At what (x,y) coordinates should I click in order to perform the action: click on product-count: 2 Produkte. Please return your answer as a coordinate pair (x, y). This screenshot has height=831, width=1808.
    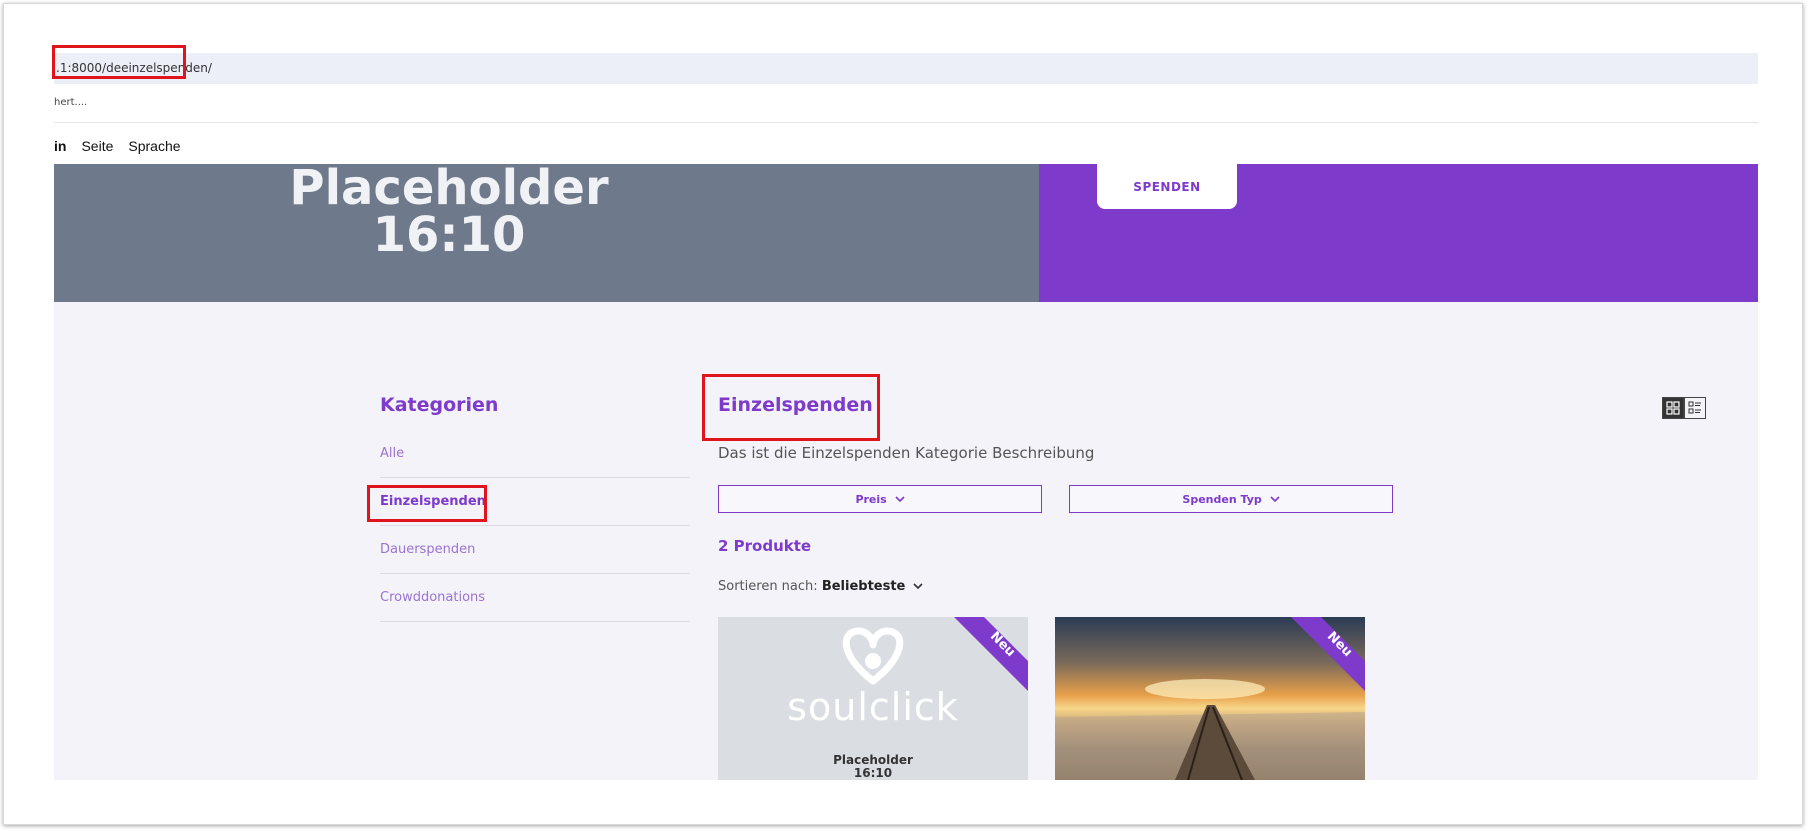
    Looking at the image, I should click on (765, 546).